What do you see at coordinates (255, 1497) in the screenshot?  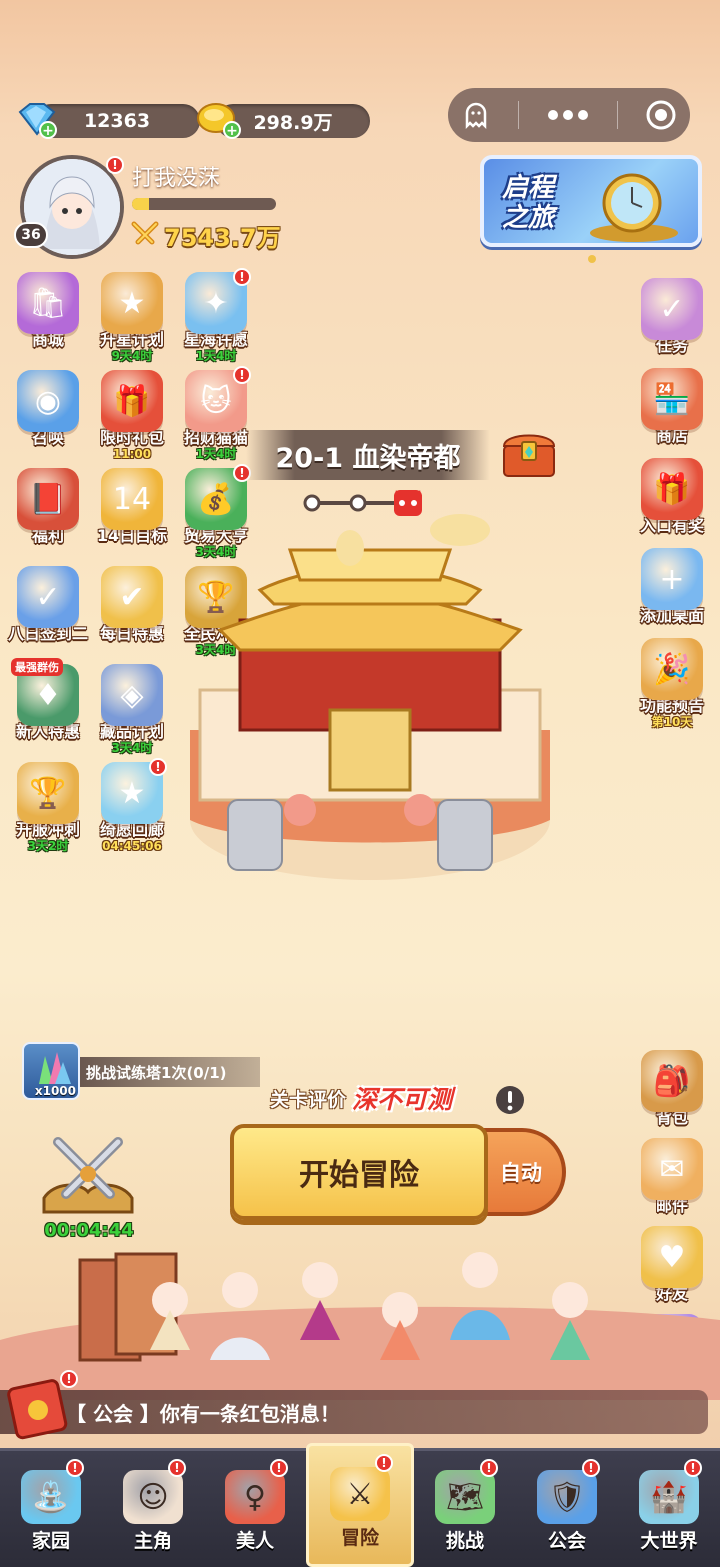 I see `beauty-portrait-icon: ♀` at bounding box center [255, 1497].